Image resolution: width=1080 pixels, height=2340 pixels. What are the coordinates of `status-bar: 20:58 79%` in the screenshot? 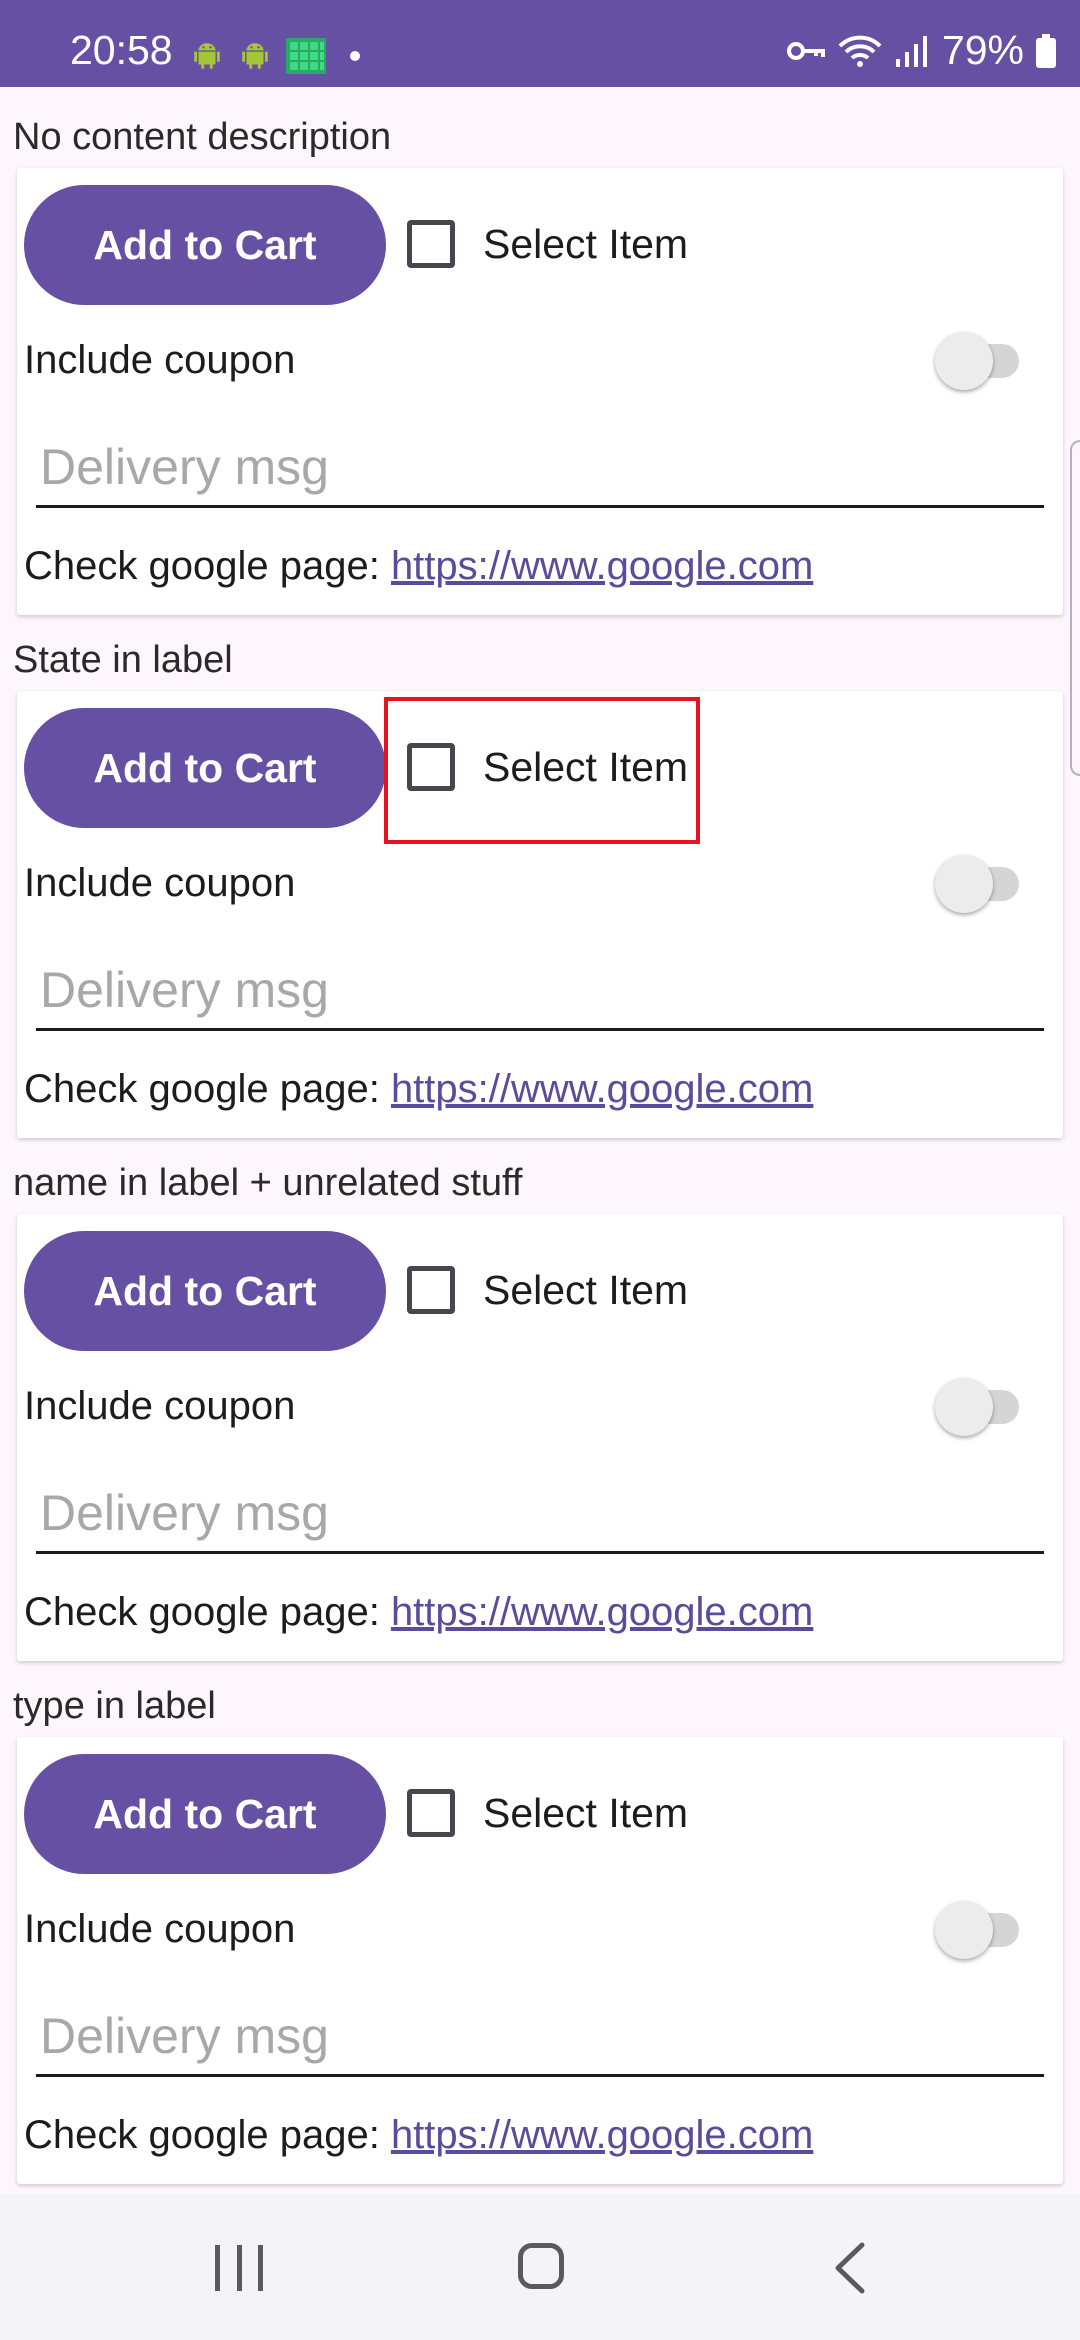 It's located at (540, 43).